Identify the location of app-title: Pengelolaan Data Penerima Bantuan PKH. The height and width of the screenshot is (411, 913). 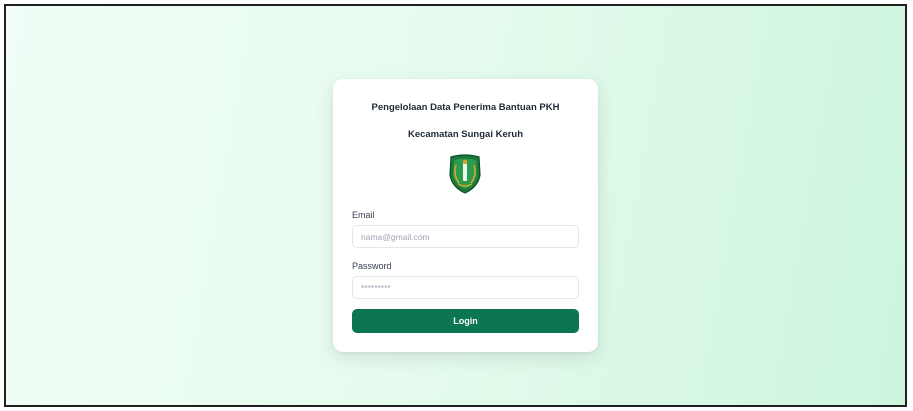
(465, 107).